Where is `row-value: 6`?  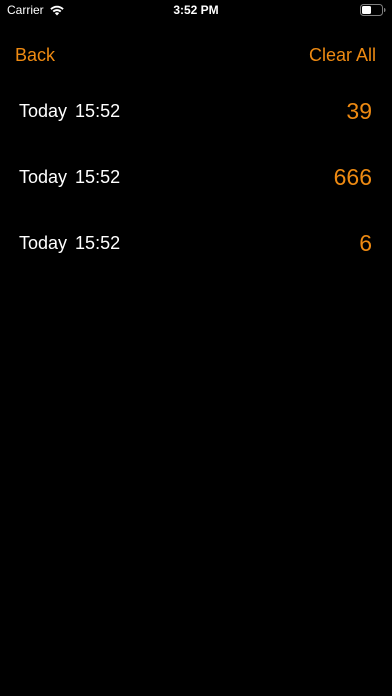 row-value: 6 is located at coordinates (365, 243).